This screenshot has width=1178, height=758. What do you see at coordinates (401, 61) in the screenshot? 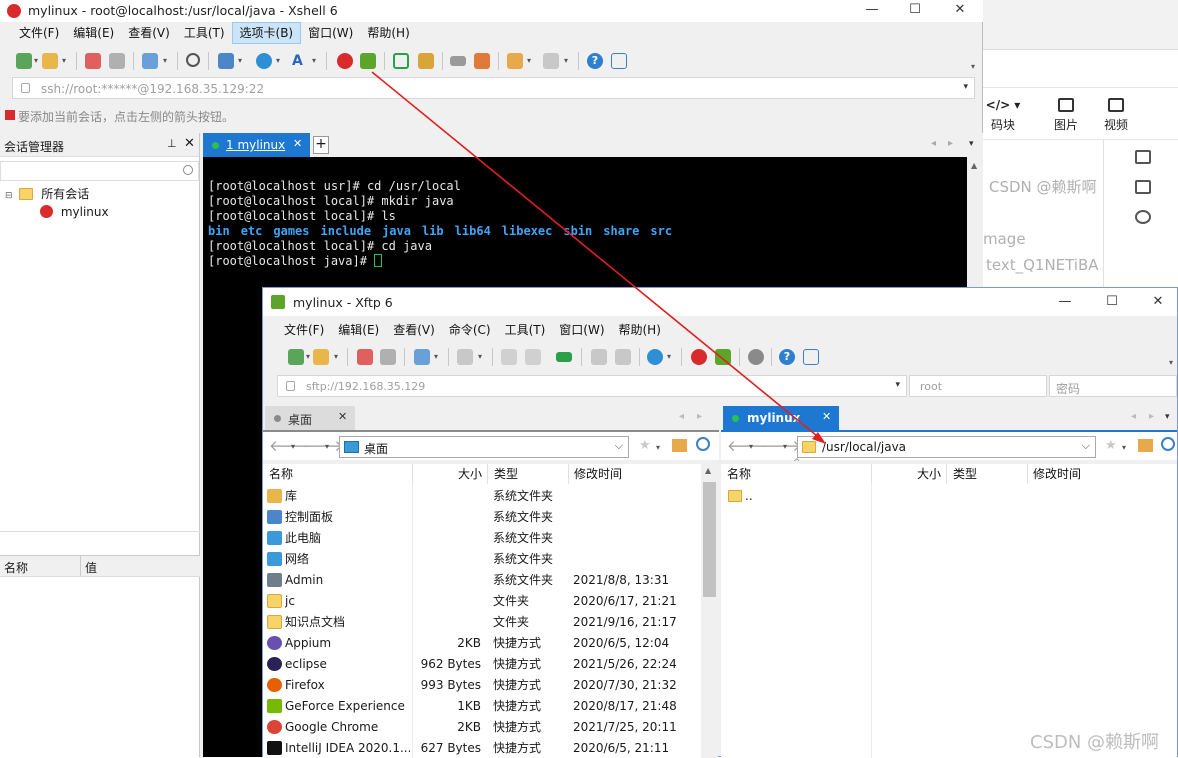
I see `fullscreen-icon` at bounding box center [401, 61].